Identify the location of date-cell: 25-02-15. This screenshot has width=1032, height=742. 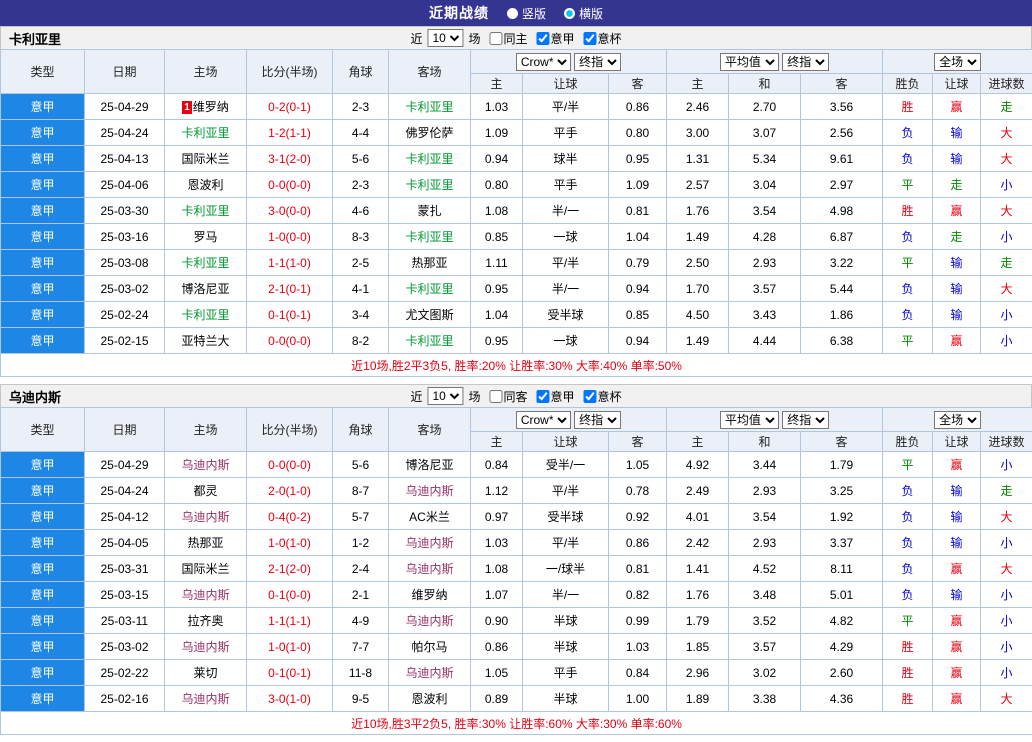
(125, 341).